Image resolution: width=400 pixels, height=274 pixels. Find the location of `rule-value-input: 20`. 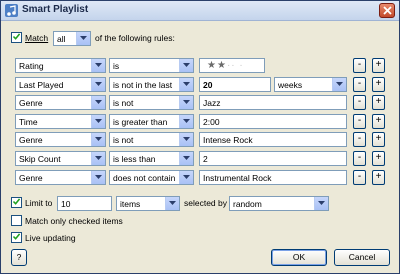

rule-value-input: 20 is located at coordinates (235, 84).